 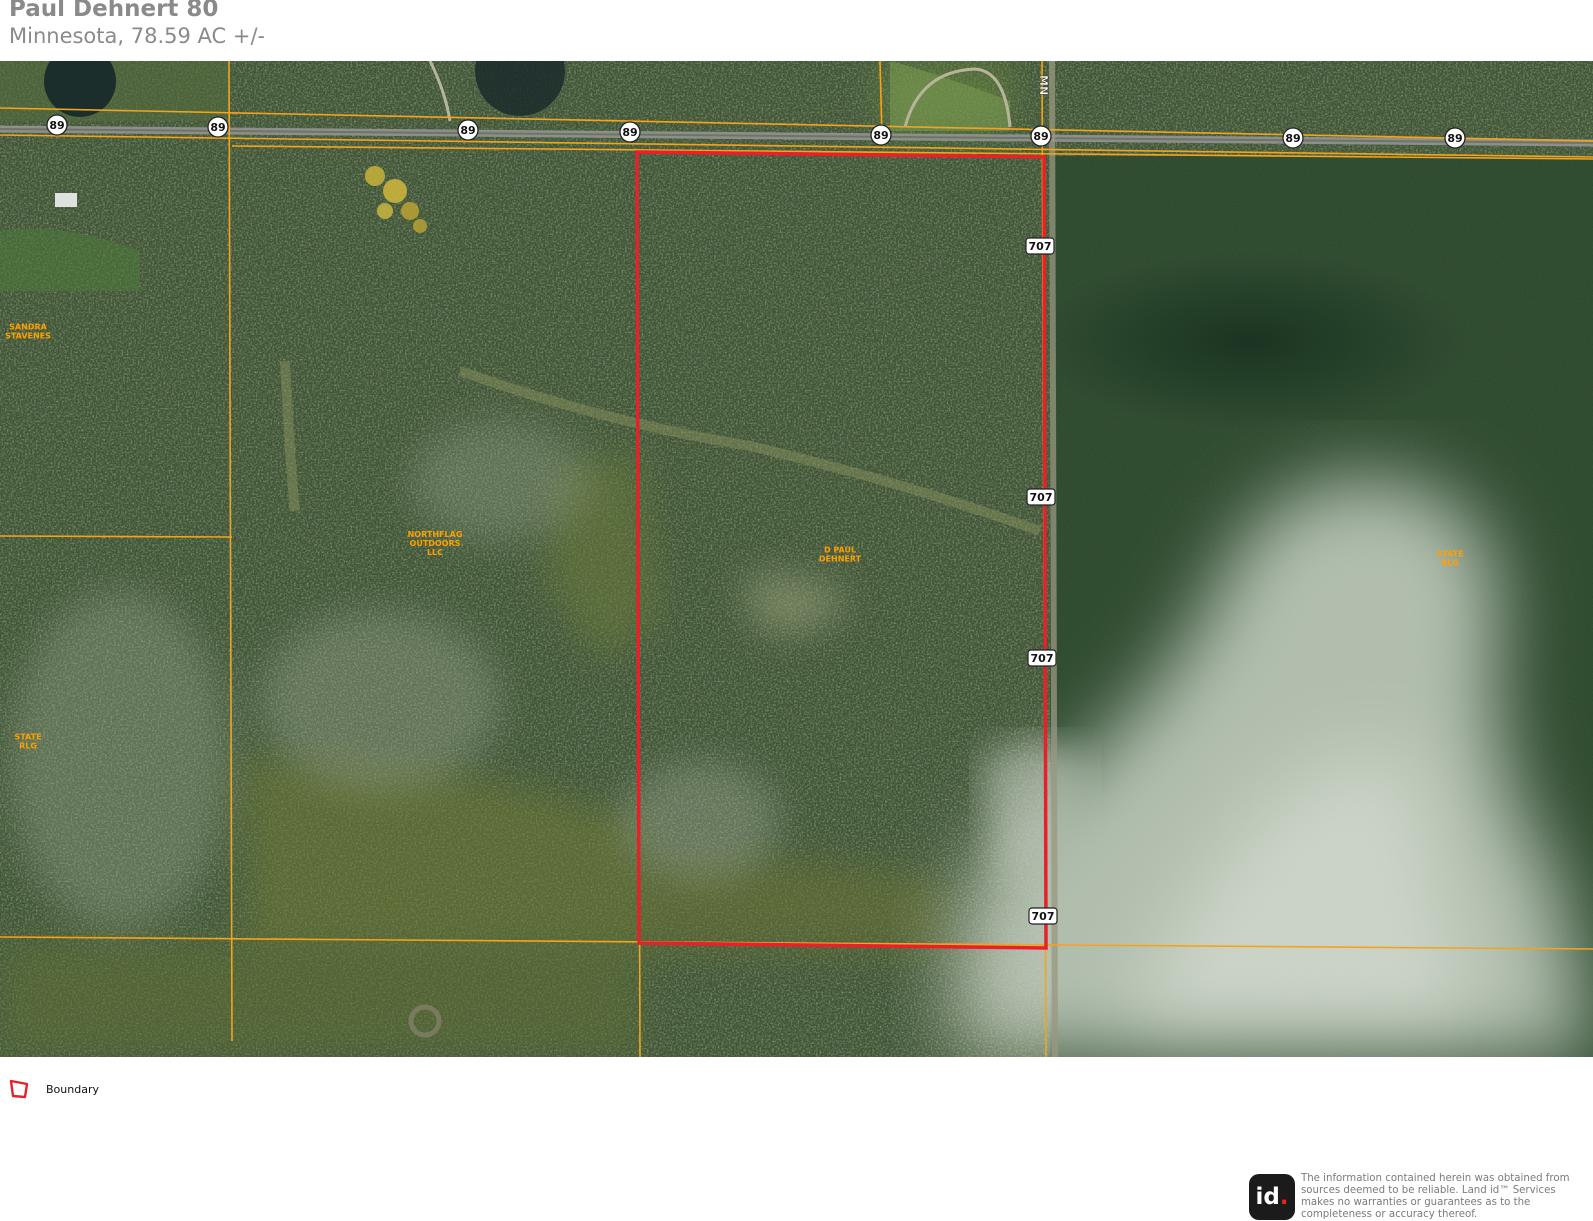 What do you see at coordinates (1267, 1197) in the screenshot?
I see `logo-text: id` at bounding box center [1267, 1197].